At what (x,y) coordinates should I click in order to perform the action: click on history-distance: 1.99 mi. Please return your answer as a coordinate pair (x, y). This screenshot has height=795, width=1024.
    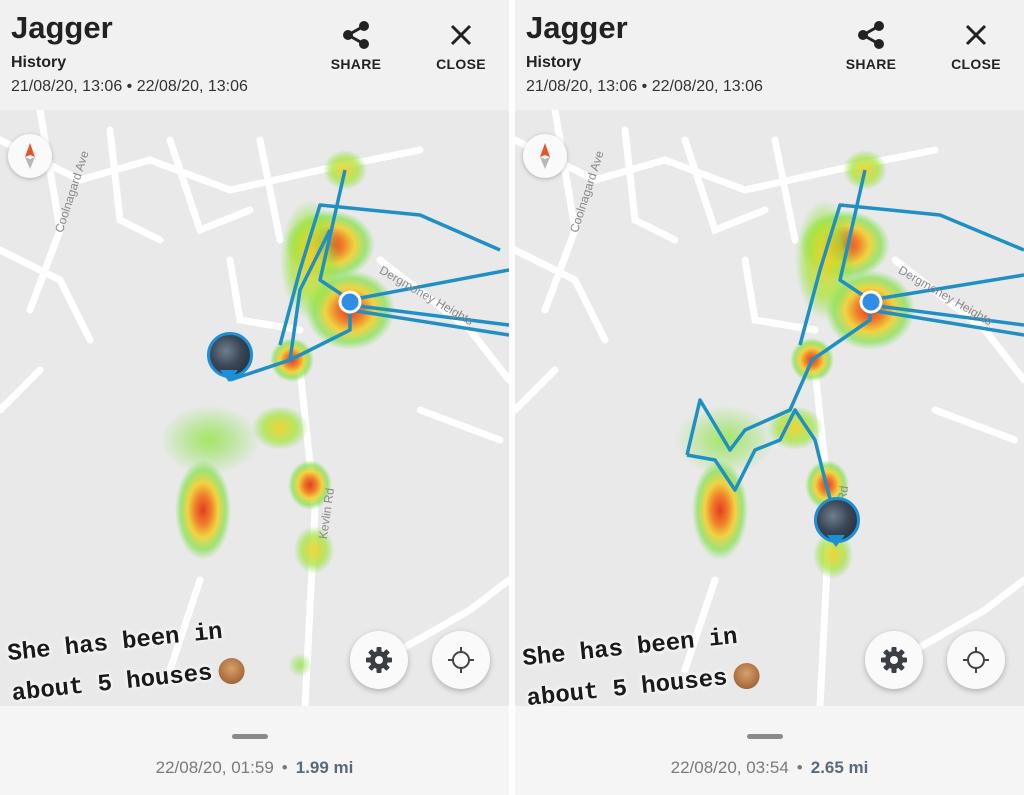
    Looking at the image, I should click on (324, 767).